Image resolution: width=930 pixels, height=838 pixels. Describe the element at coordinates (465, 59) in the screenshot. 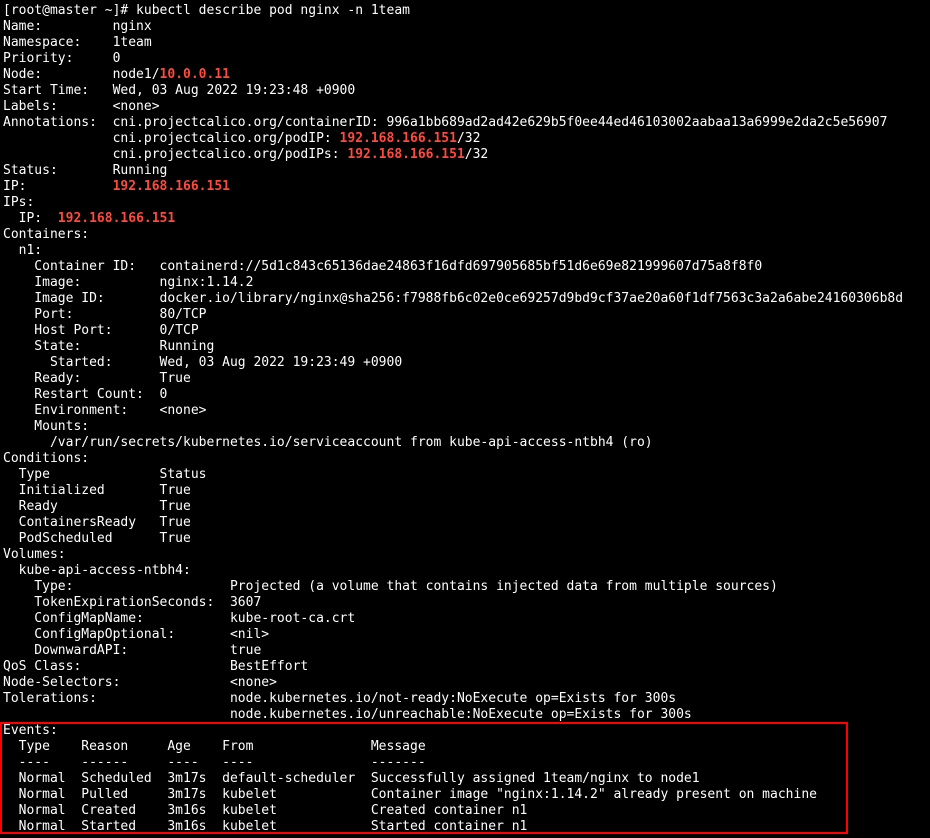

I see `terminal-line: Priority: 0` at that location.